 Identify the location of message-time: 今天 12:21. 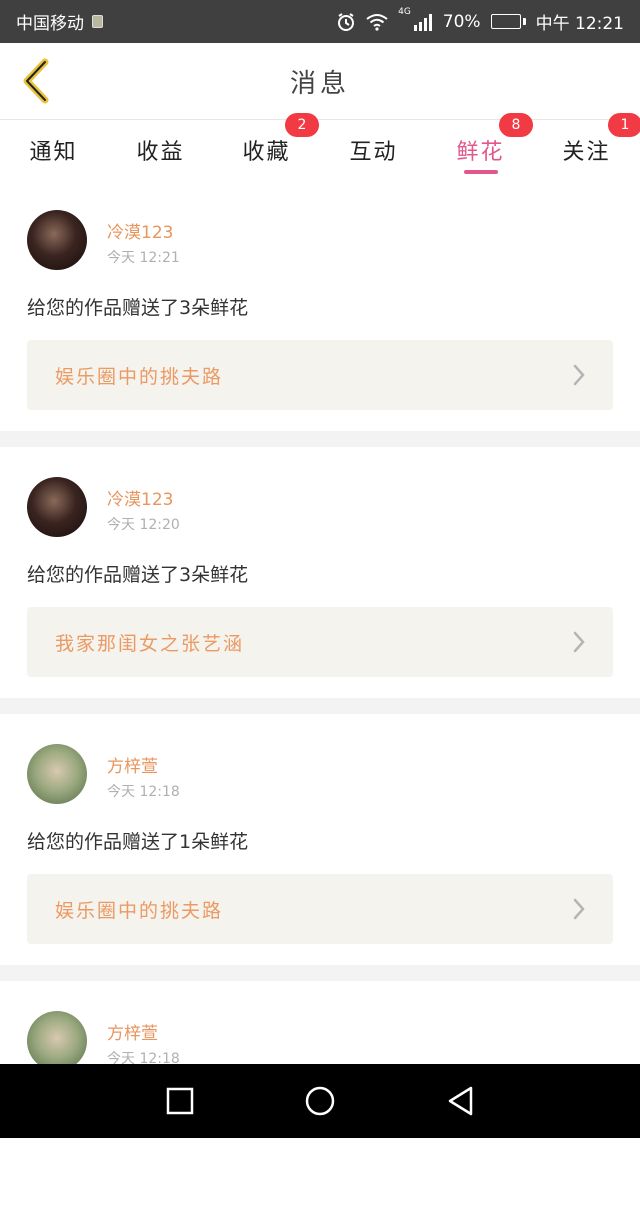
(143, 258).